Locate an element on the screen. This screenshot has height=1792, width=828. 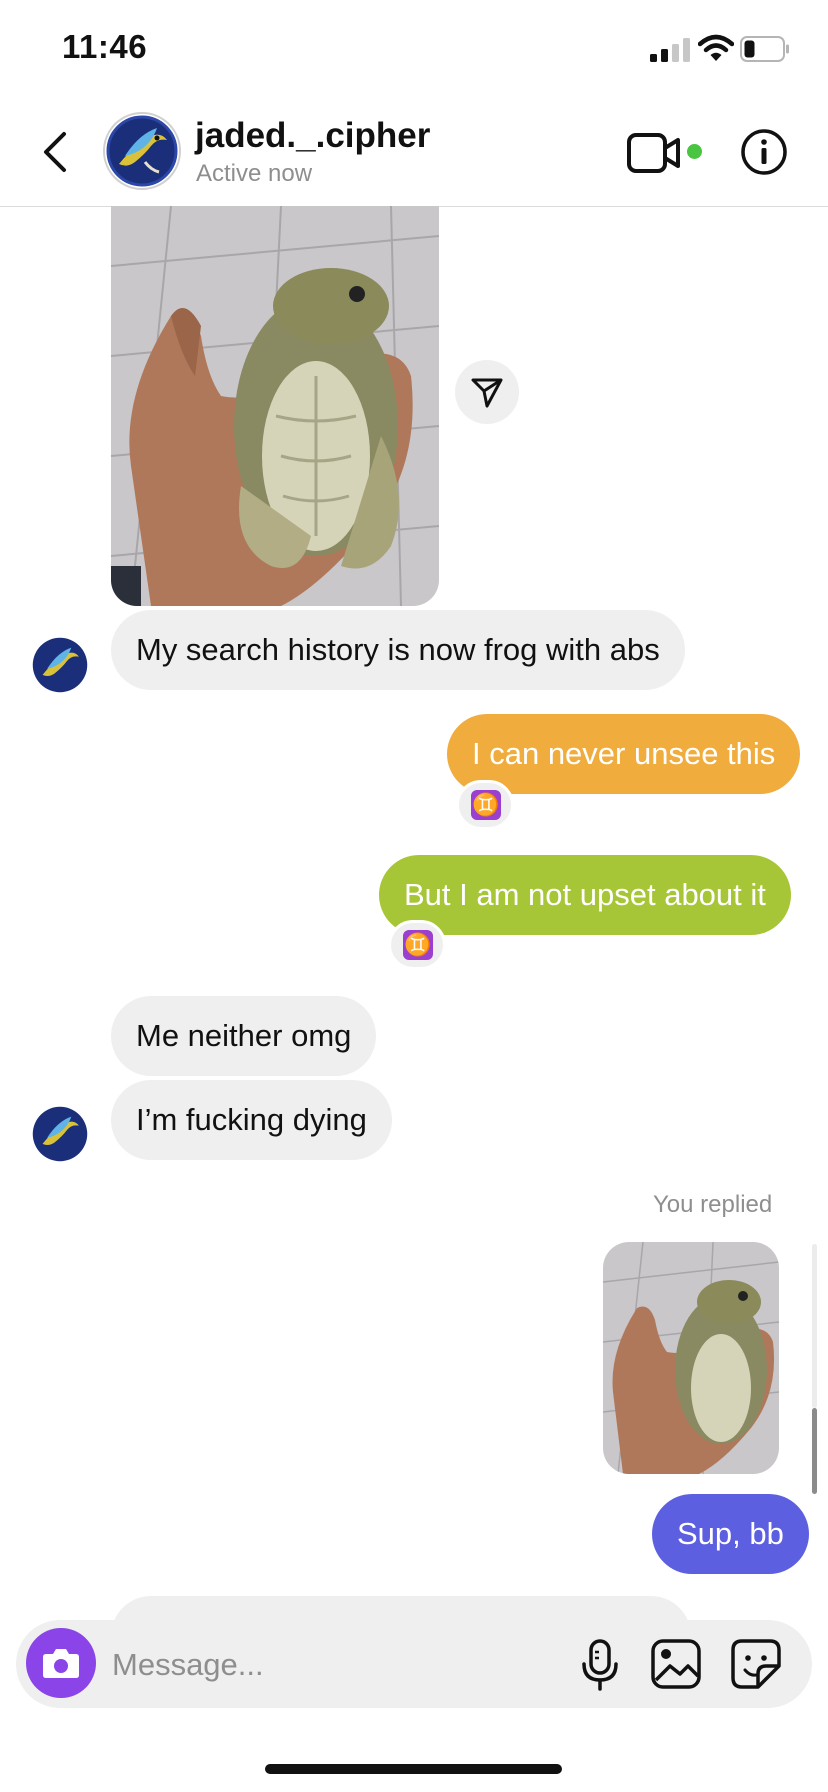
send-icon is located at coordinates (487, 393).